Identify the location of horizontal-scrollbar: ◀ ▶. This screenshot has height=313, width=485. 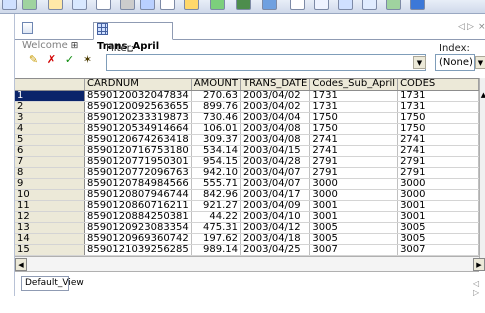
(250, 264).